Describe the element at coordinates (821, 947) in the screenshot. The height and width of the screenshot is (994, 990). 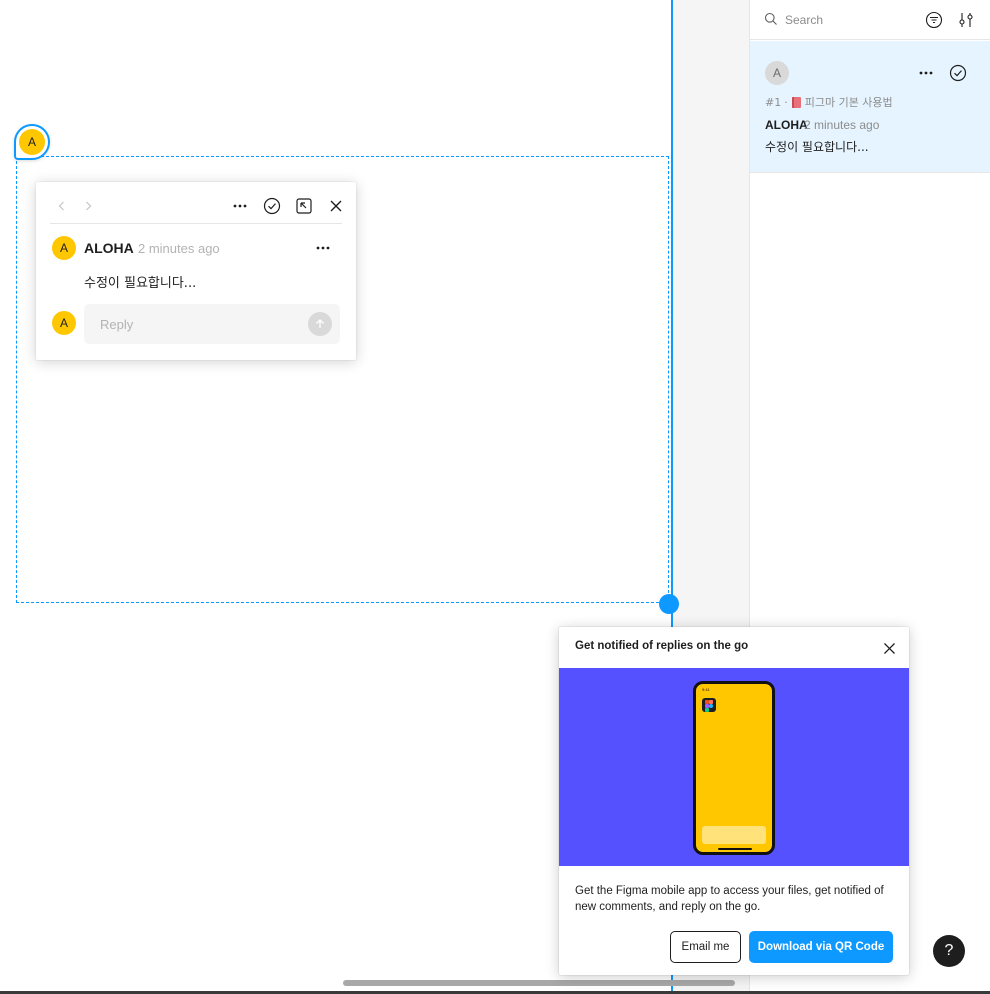
I see `download-qr-button: Download via QR Code` at that location.